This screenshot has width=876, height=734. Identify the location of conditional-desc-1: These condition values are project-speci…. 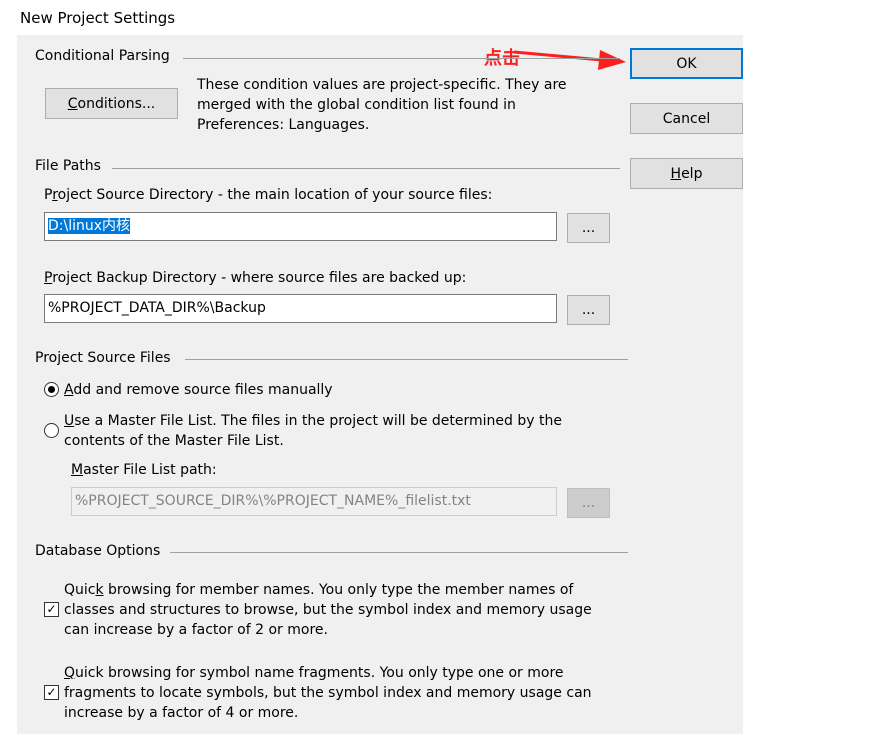
(382, 85).